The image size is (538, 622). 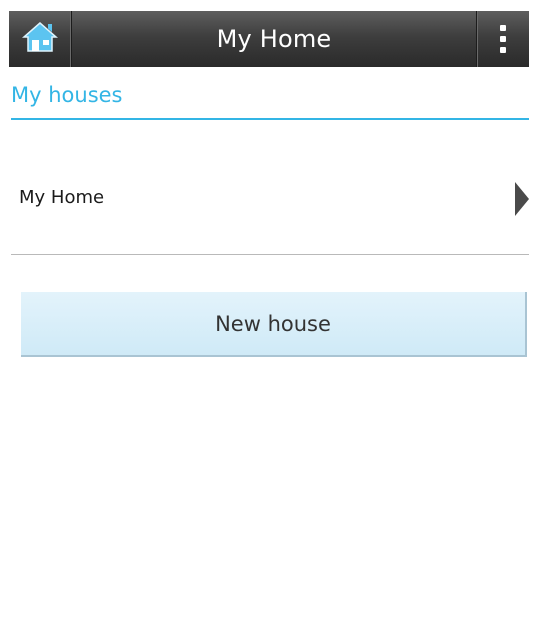 I want to click on overflow-menu-button, so click(x=502, y=39).